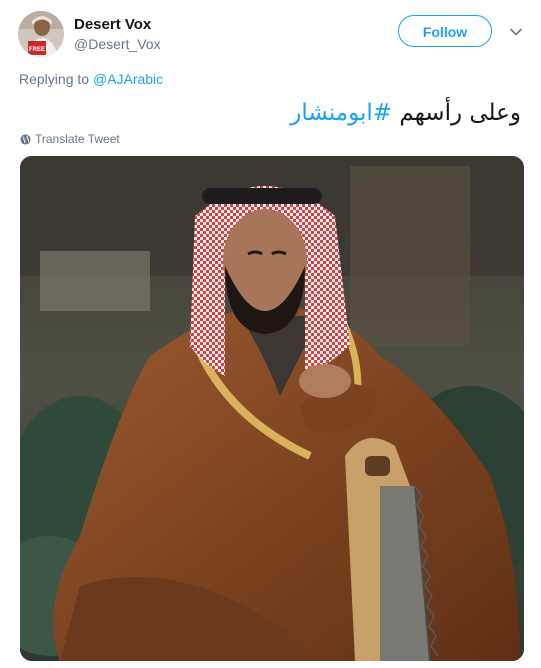 The width and height of the screenshot is (541, 668). Describe the element at coordinates (25, 139) in the screenshot. I see `globe-icon` at that location.